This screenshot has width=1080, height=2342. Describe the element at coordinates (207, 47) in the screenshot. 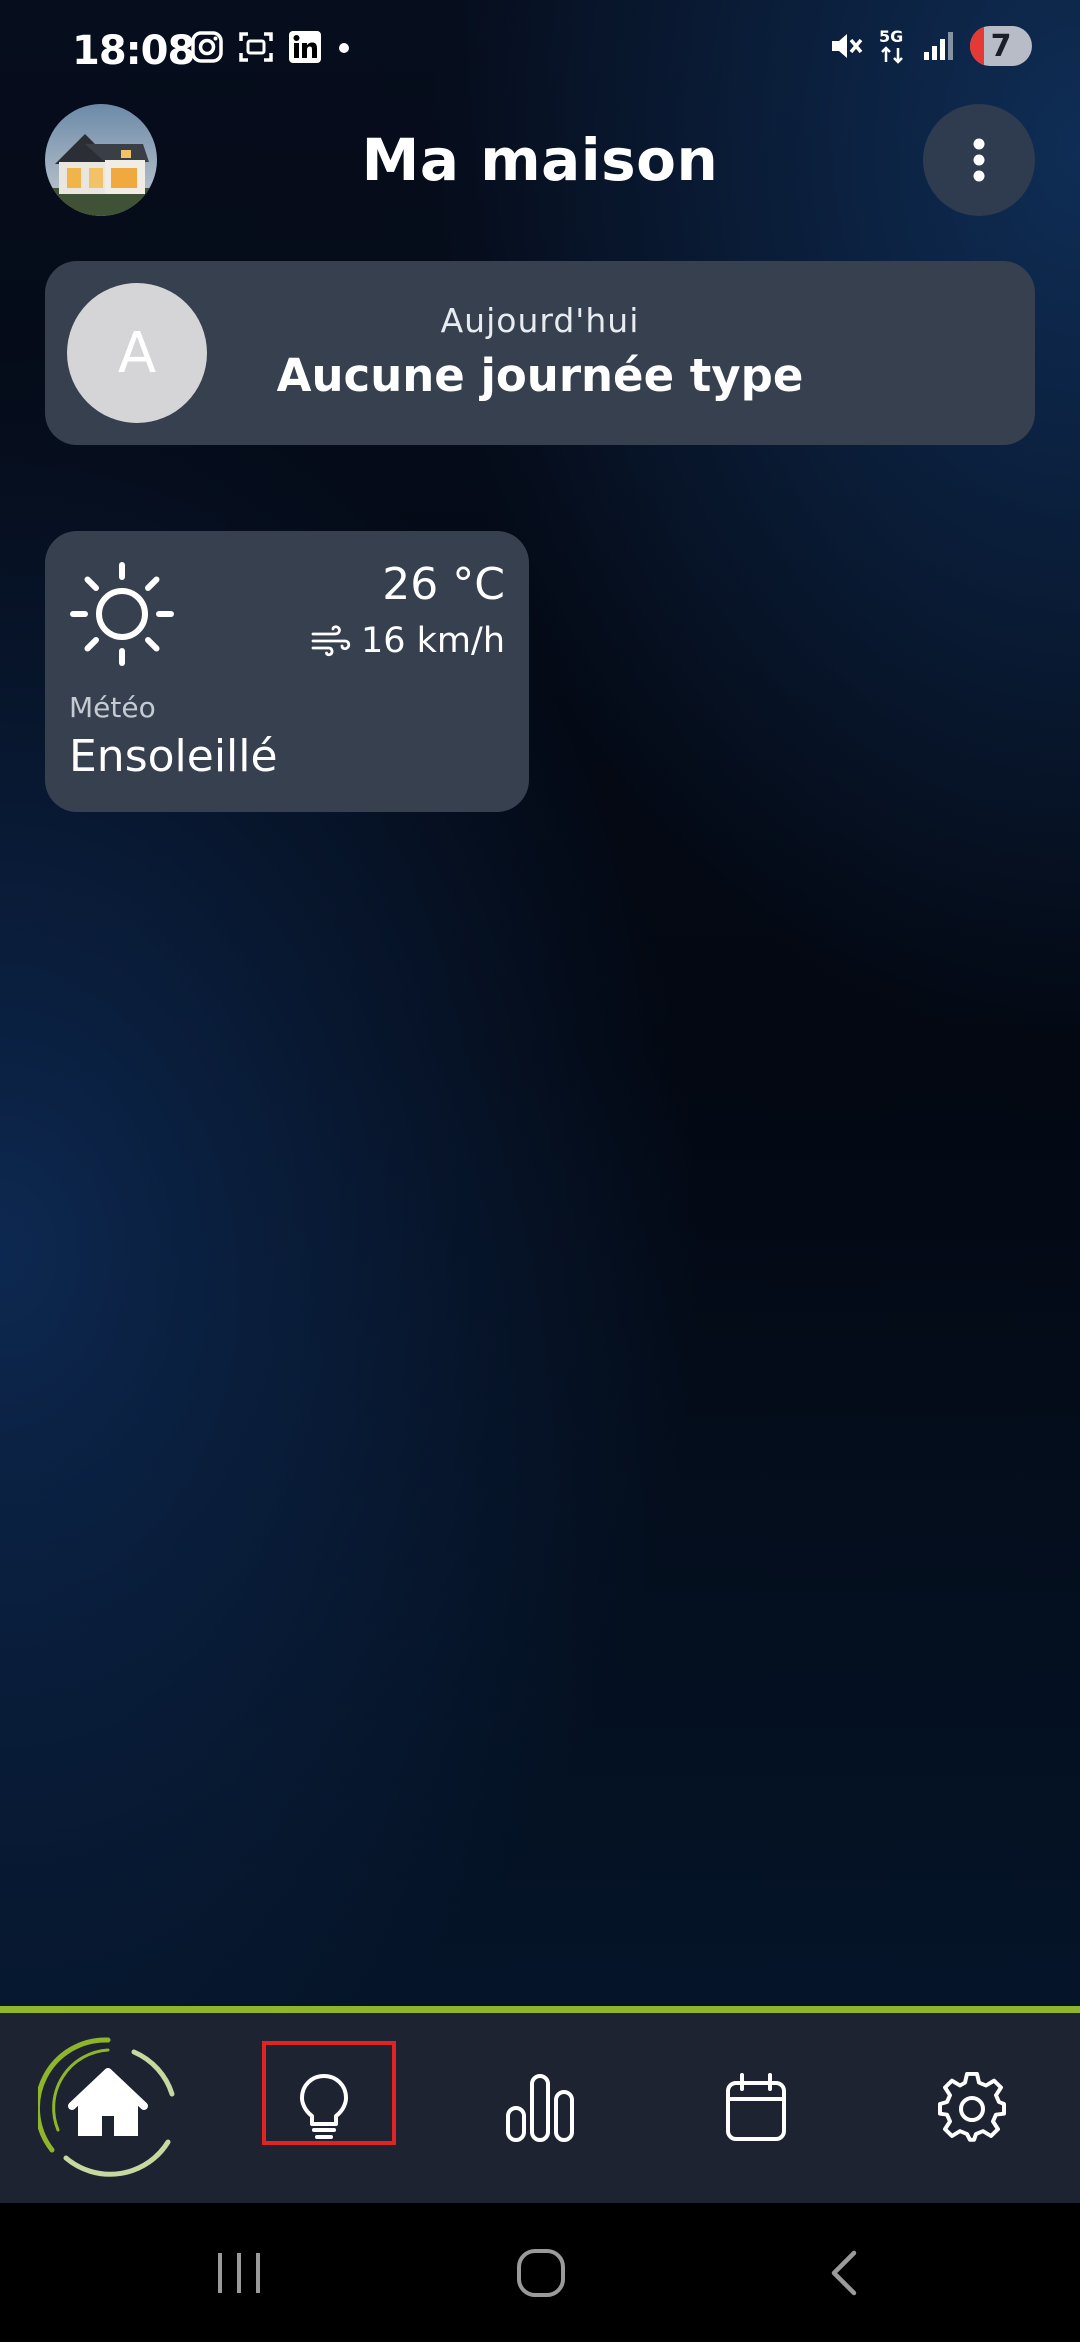

I see `instagram-icon` at that location.